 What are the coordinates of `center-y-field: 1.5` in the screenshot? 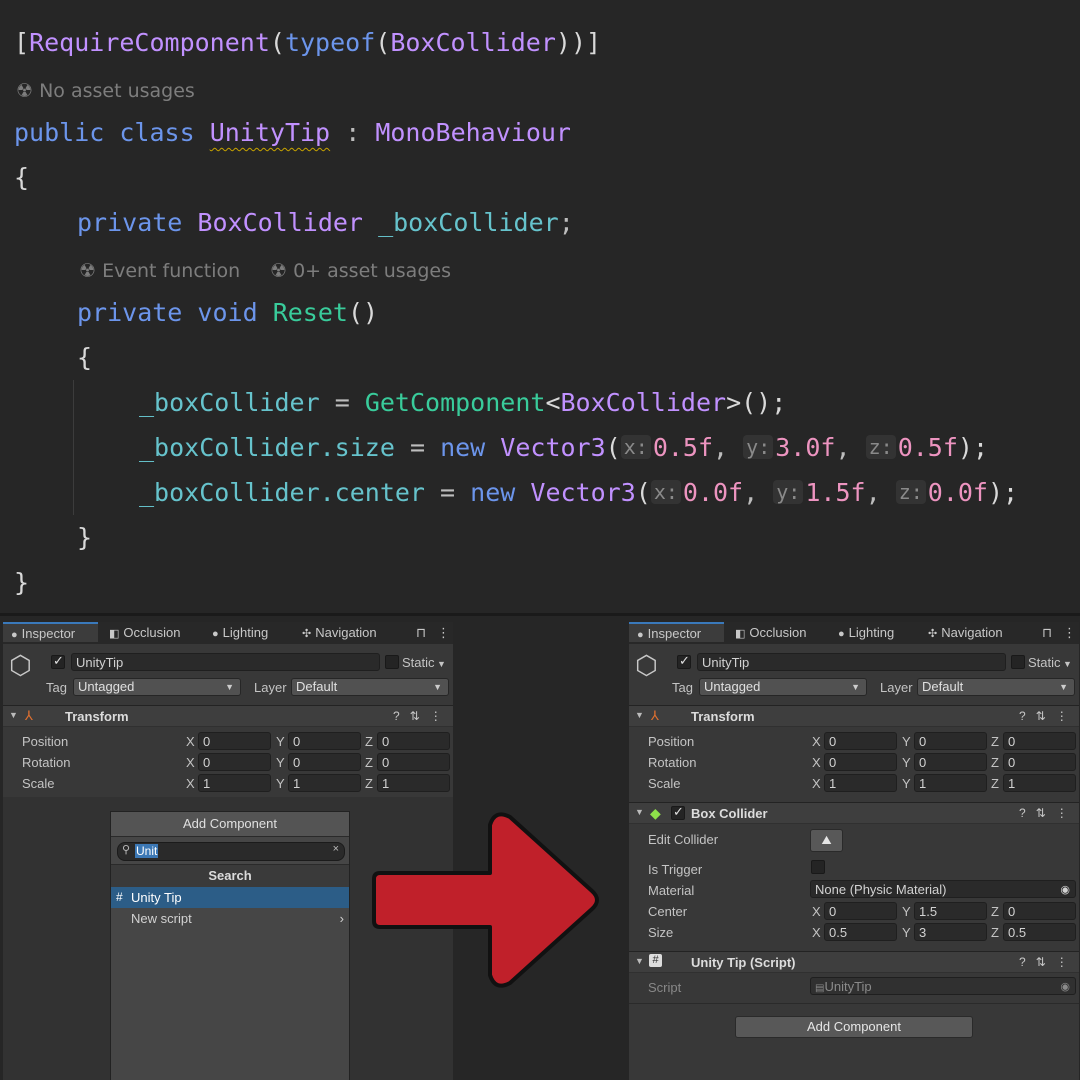 It's located at (950, 911).